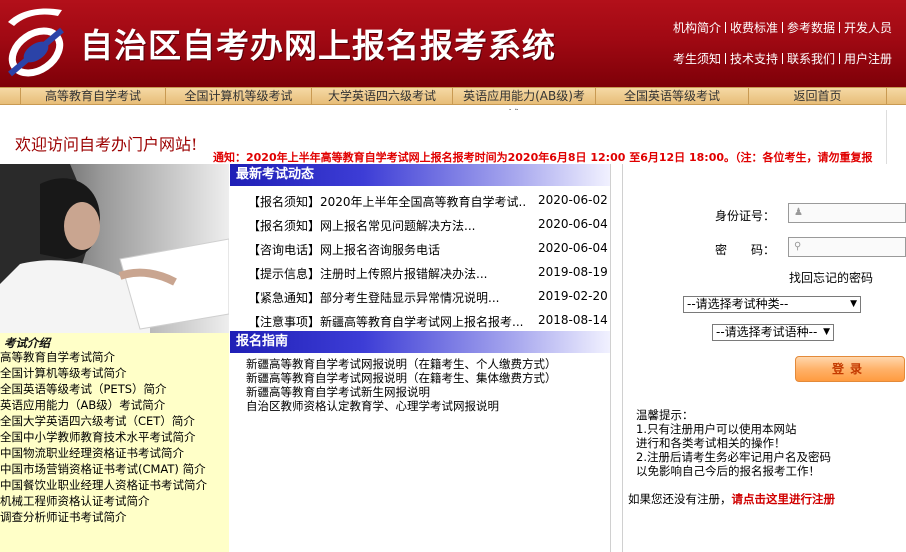  What do you see at coordinates (318, 45) in the screenshot?
I see `site-title: 自治区自考办网上报名报考系统` at bounding box center [318, 45].